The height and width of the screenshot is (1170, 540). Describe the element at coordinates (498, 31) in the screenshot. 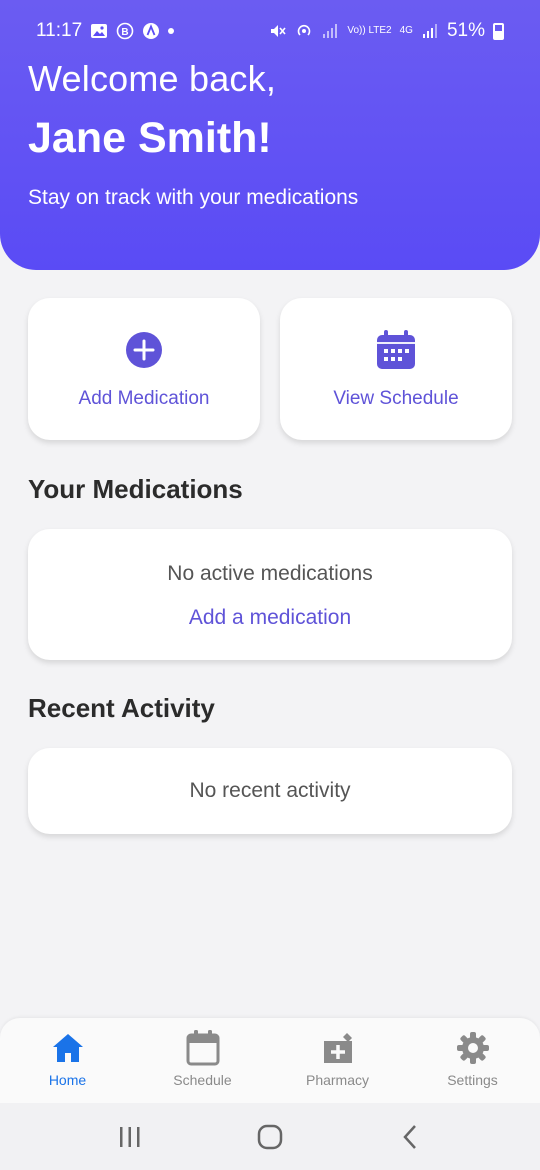

I see `battery-icon` at that location.